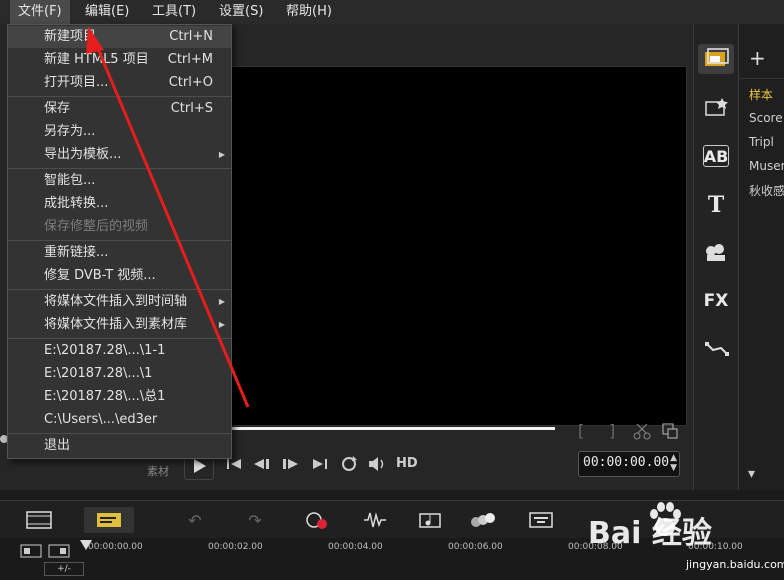  I want to click on sound-mixer-button, so click(375, 520).